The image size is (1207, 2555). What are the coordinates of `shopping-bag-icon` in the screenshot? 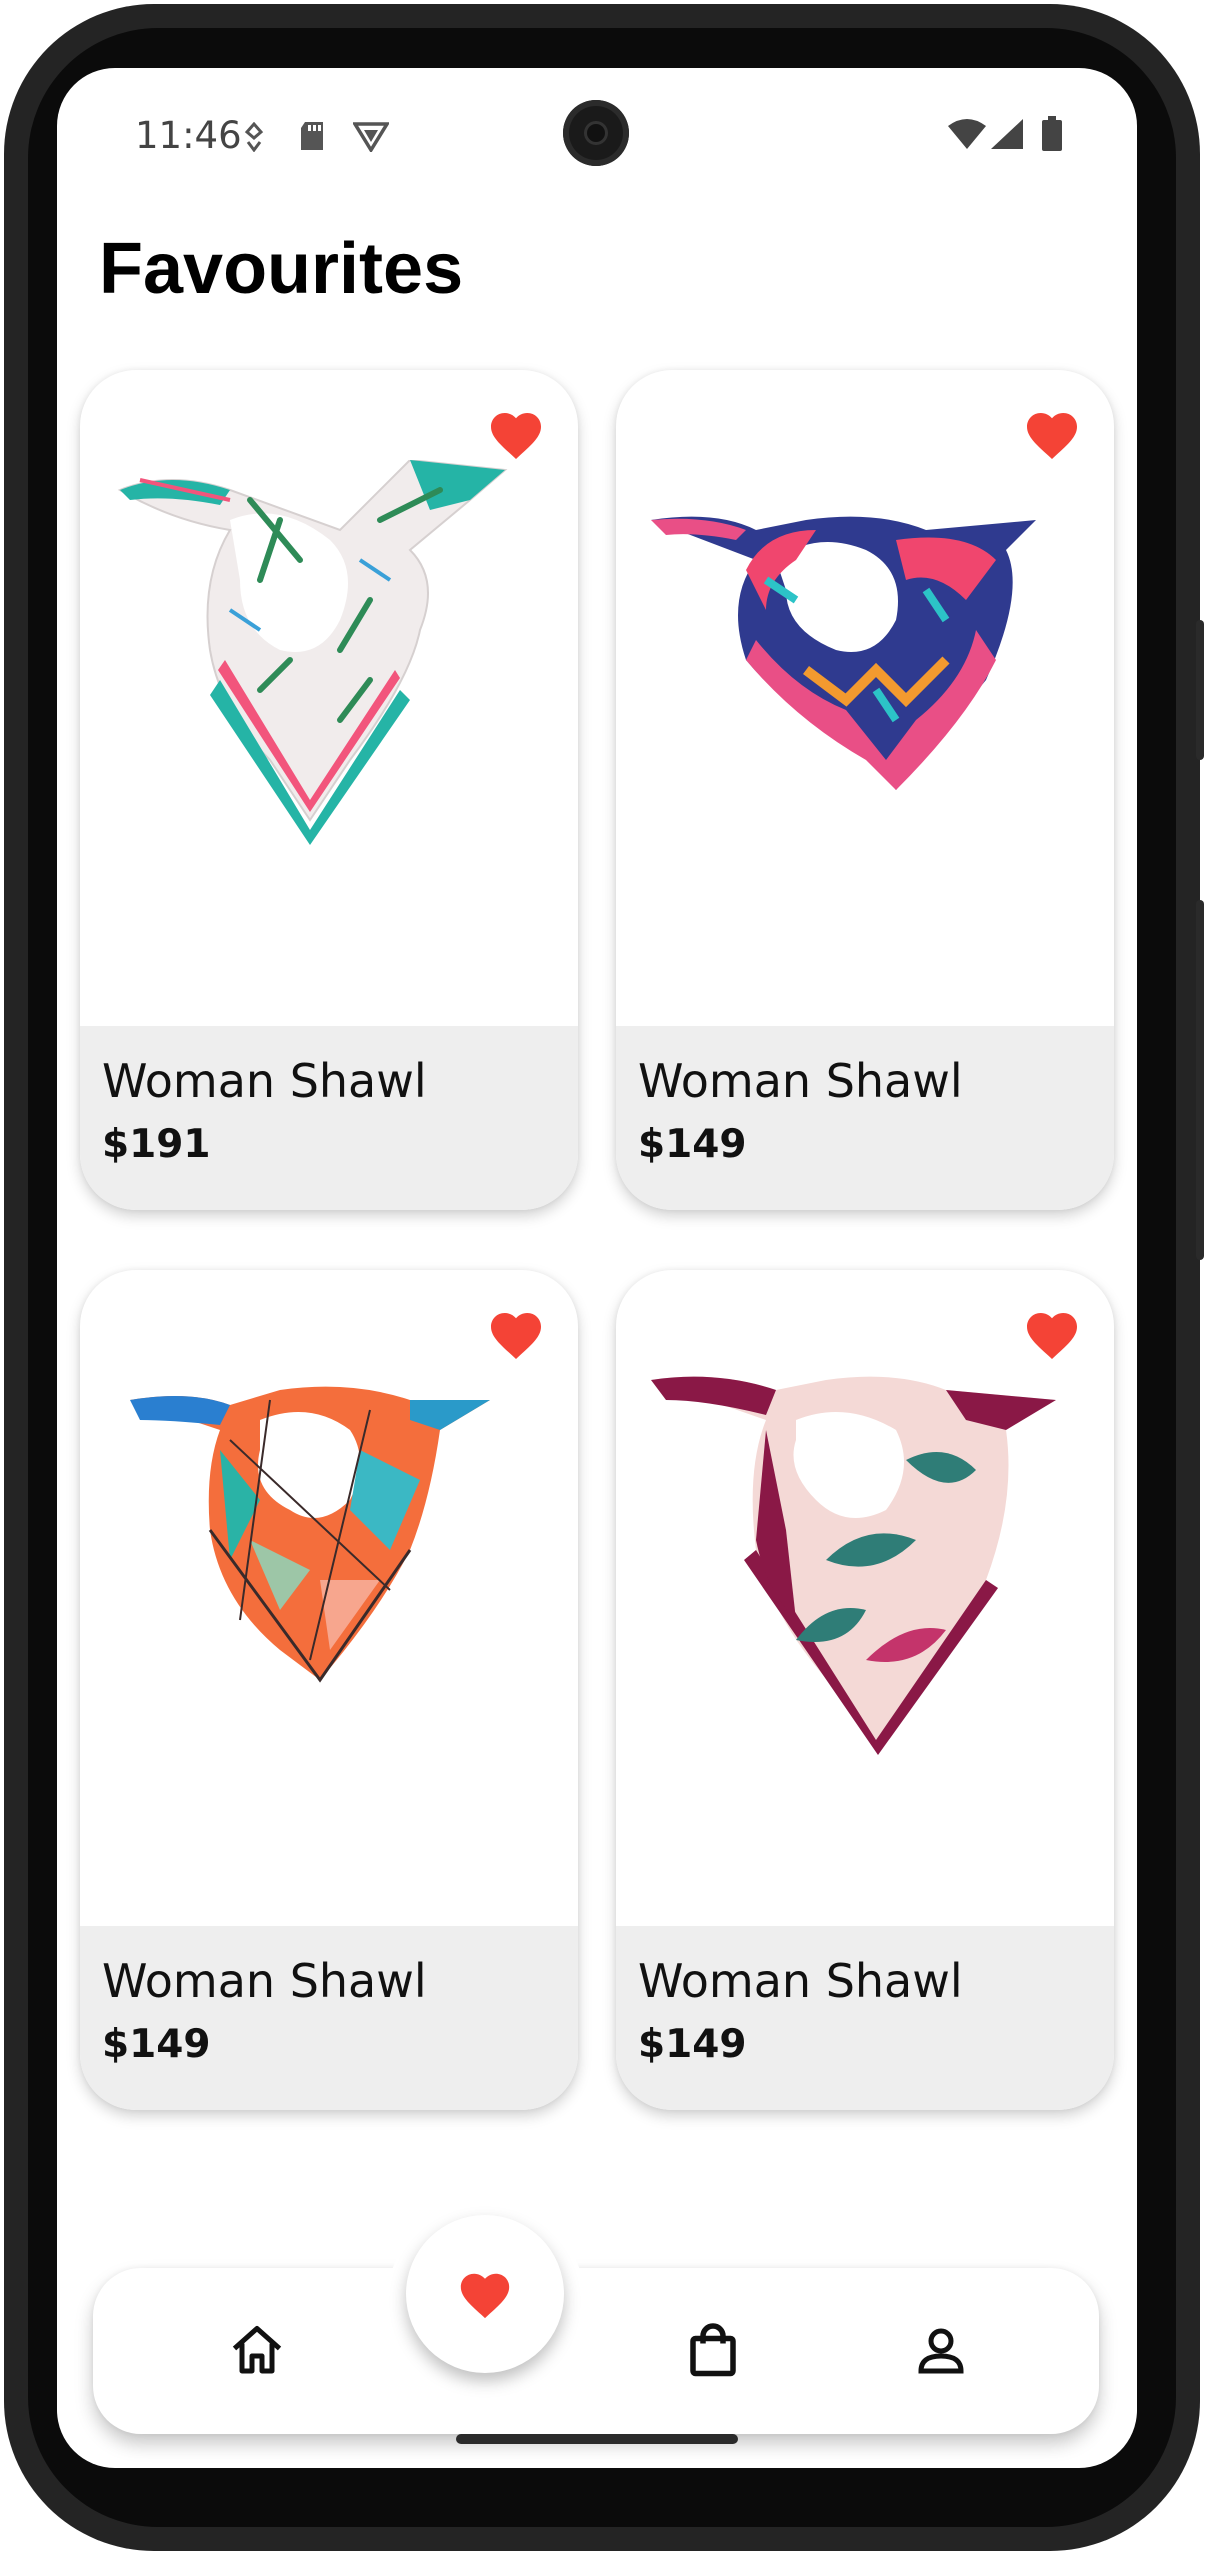 It's located at (713, 2351).